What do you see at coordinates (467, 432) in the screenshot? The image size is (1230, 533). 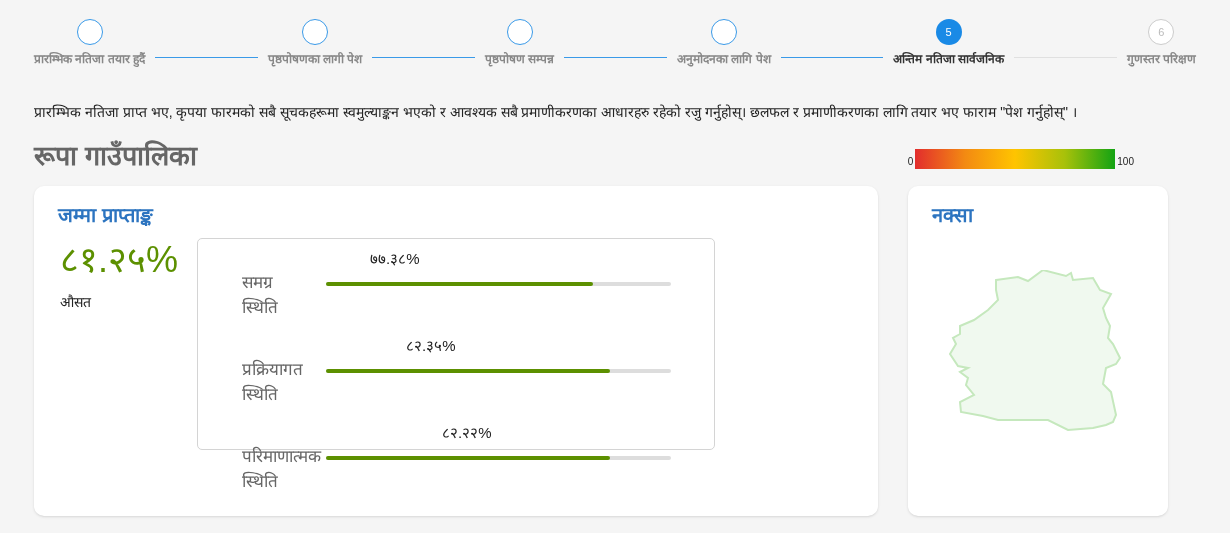 I see `bar-value: ८२.२२%` at bounding box center [467, 432].